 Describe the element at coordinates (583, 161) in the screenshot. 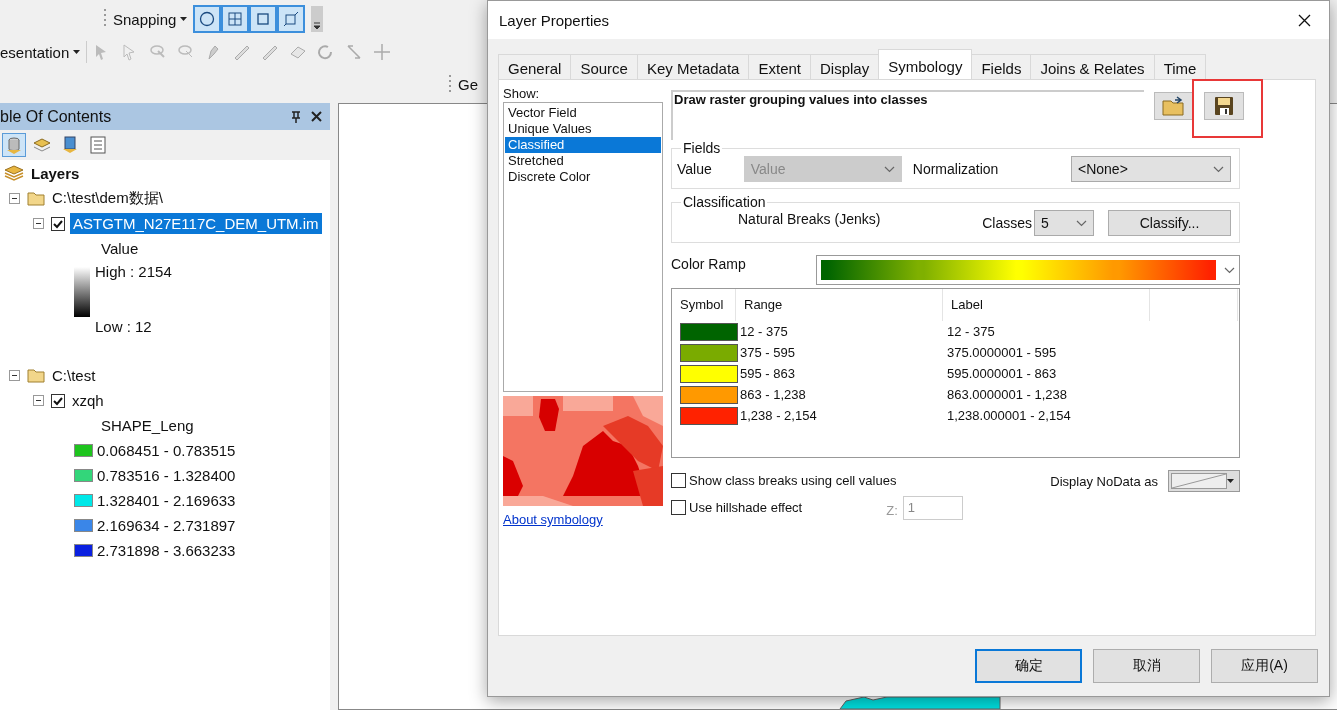

I see `list-item: Stretched` at that location.